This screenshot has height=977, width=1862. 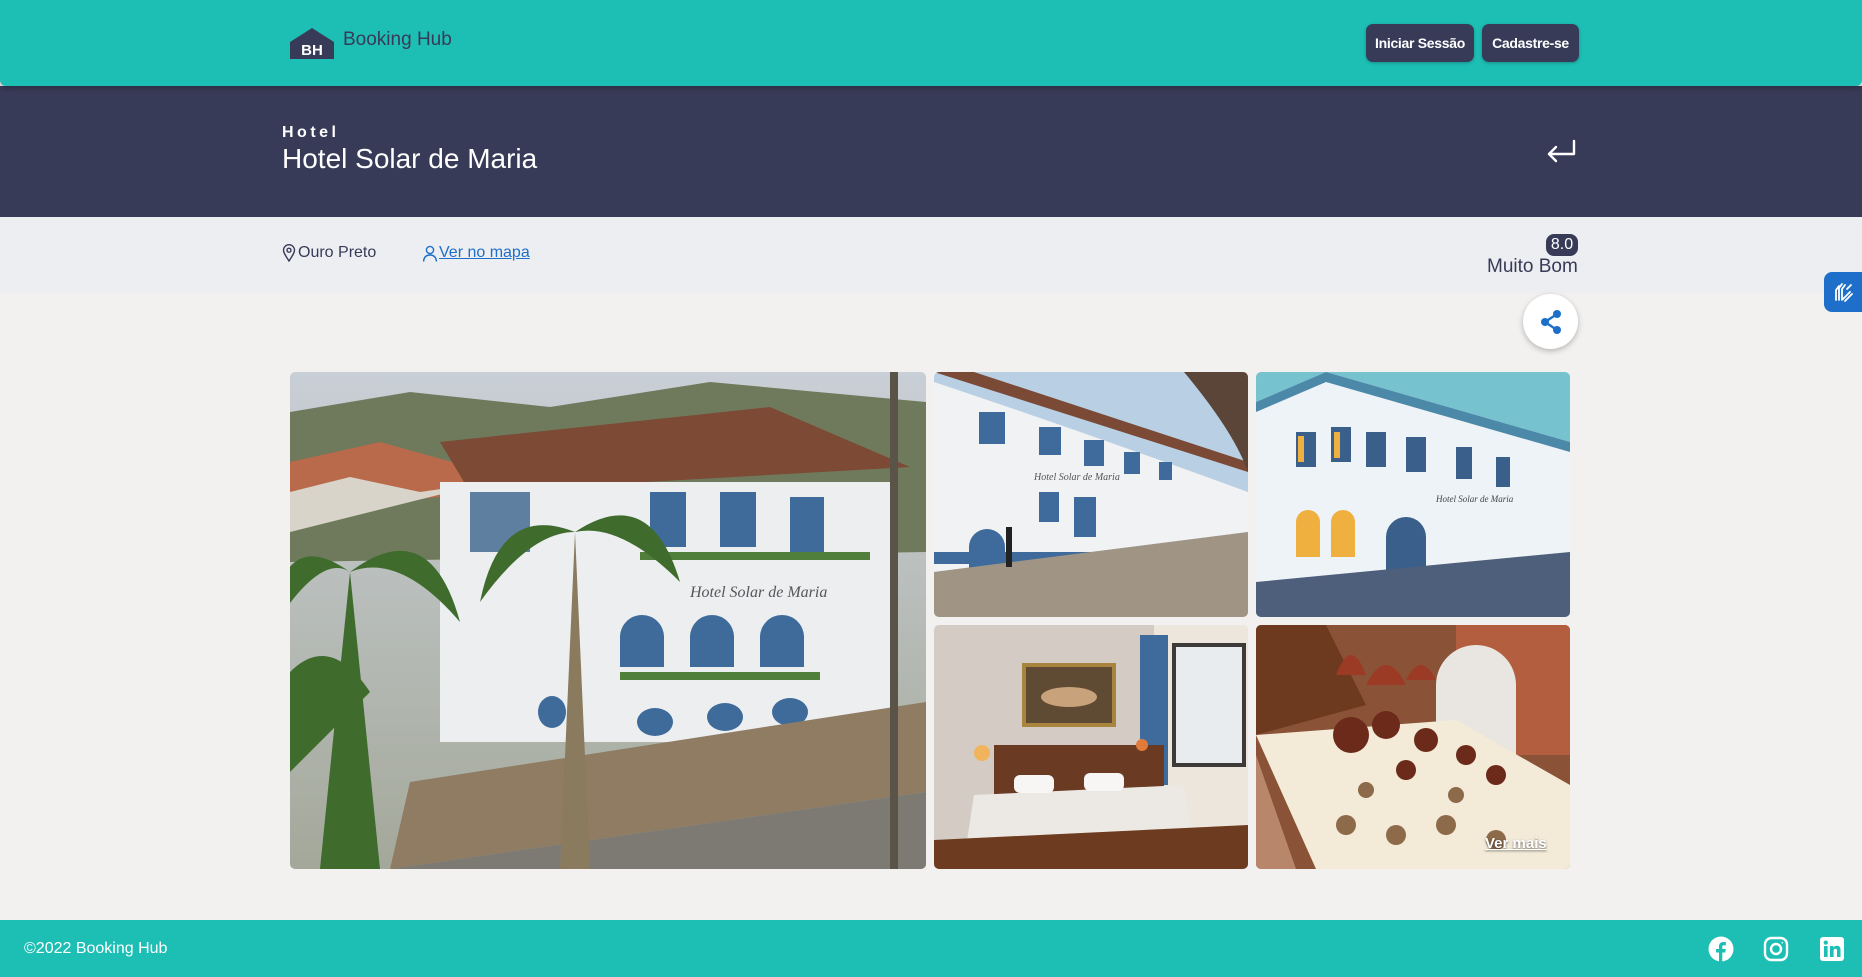 What do you see at coordinates (1562, 245) in the screenshot?
I see `rating-score-badge: 8.0` at bounding box center [1562, 245].